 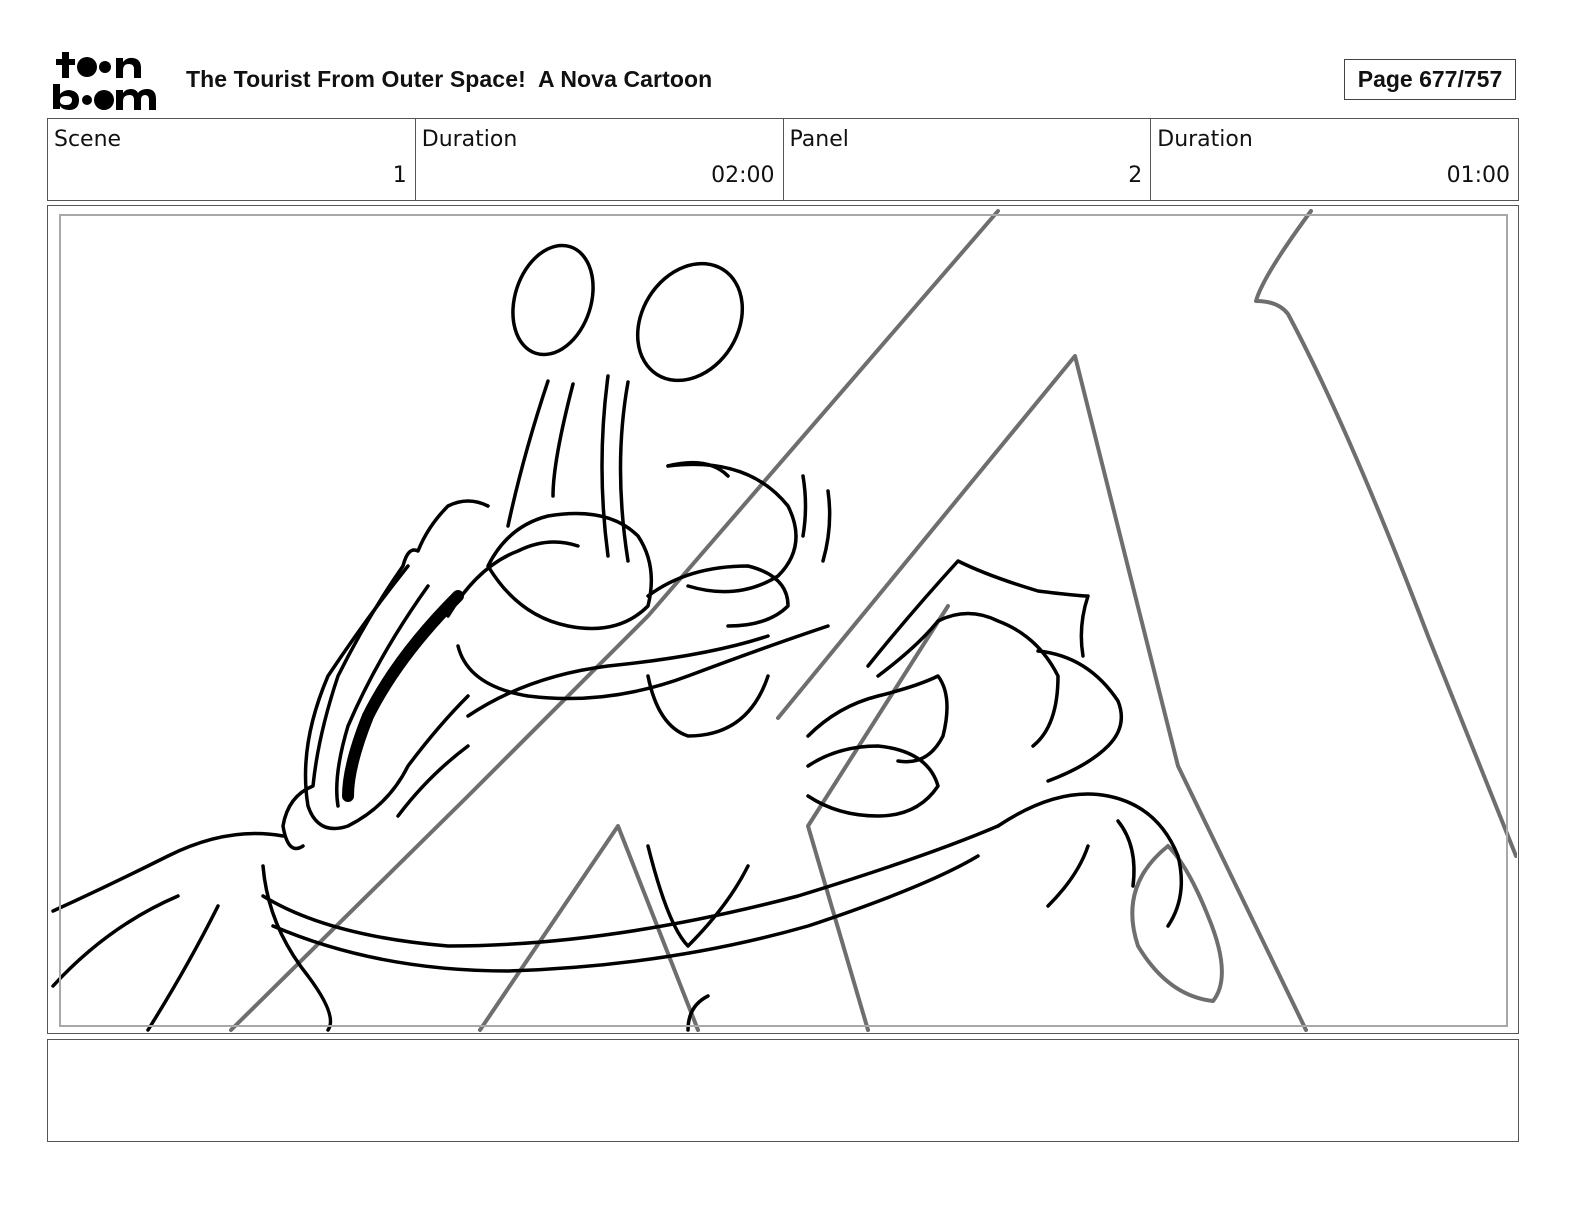 I want to click on scene-duration-cell: Duration 02:00, so click(x=600, y=159).